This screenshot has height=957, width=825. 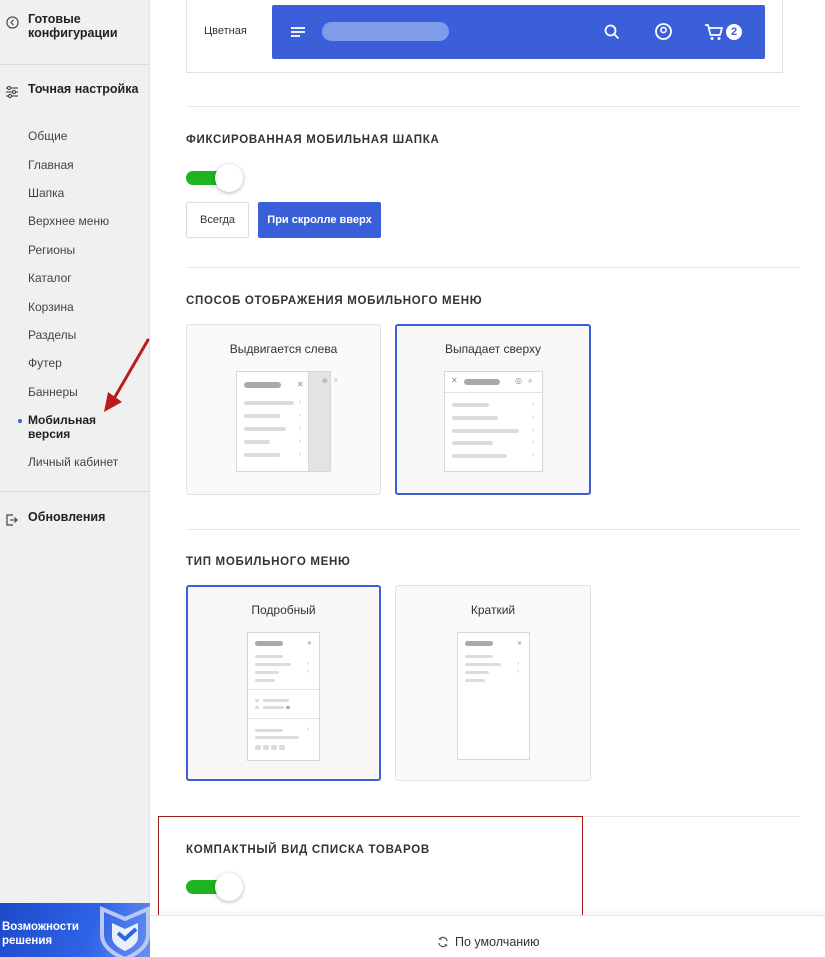 I want to click on phone-preview: ✕ › ›, so click(x=493, y=696).